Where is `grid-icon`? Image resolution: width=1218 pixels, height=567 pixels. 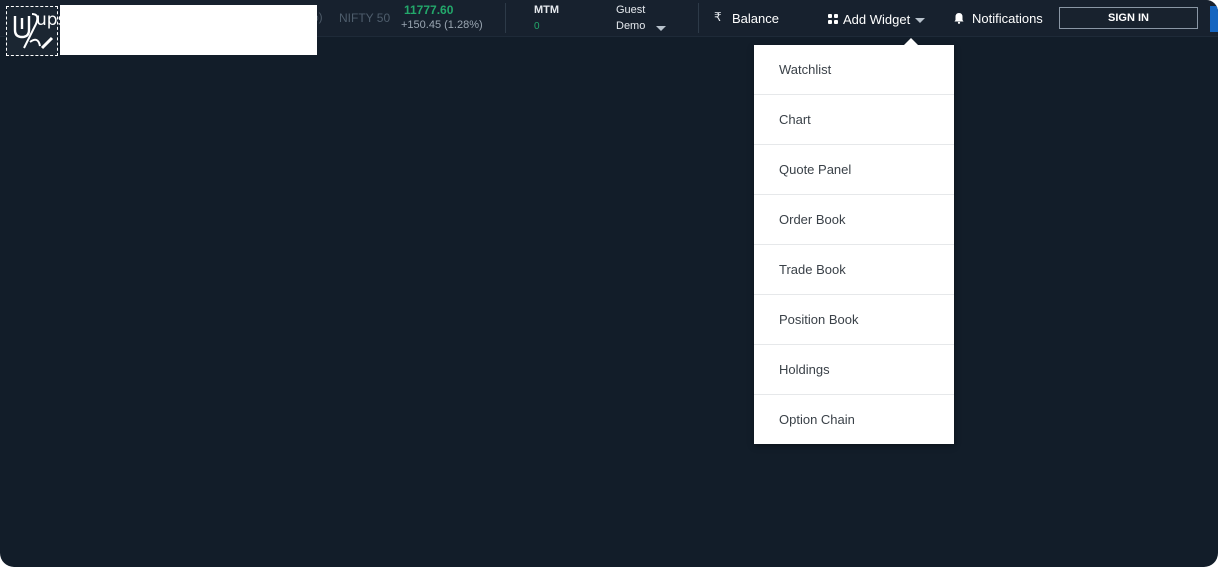 grid-icon is located at coordinates (833, 19).